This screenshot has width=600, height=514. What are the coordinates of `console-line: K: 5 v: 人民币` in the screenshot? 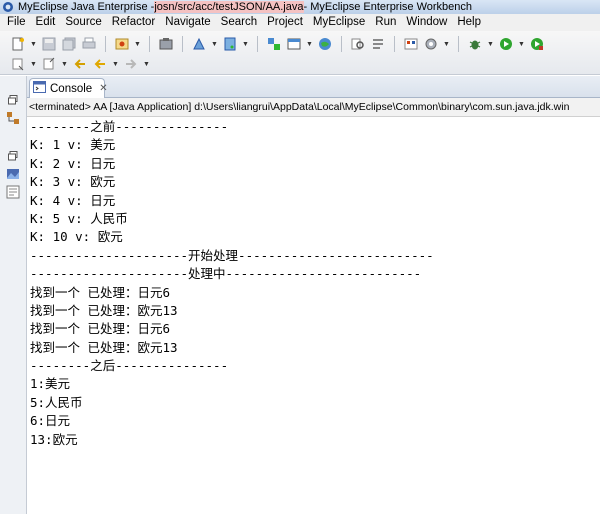 It's located at (79, 218).